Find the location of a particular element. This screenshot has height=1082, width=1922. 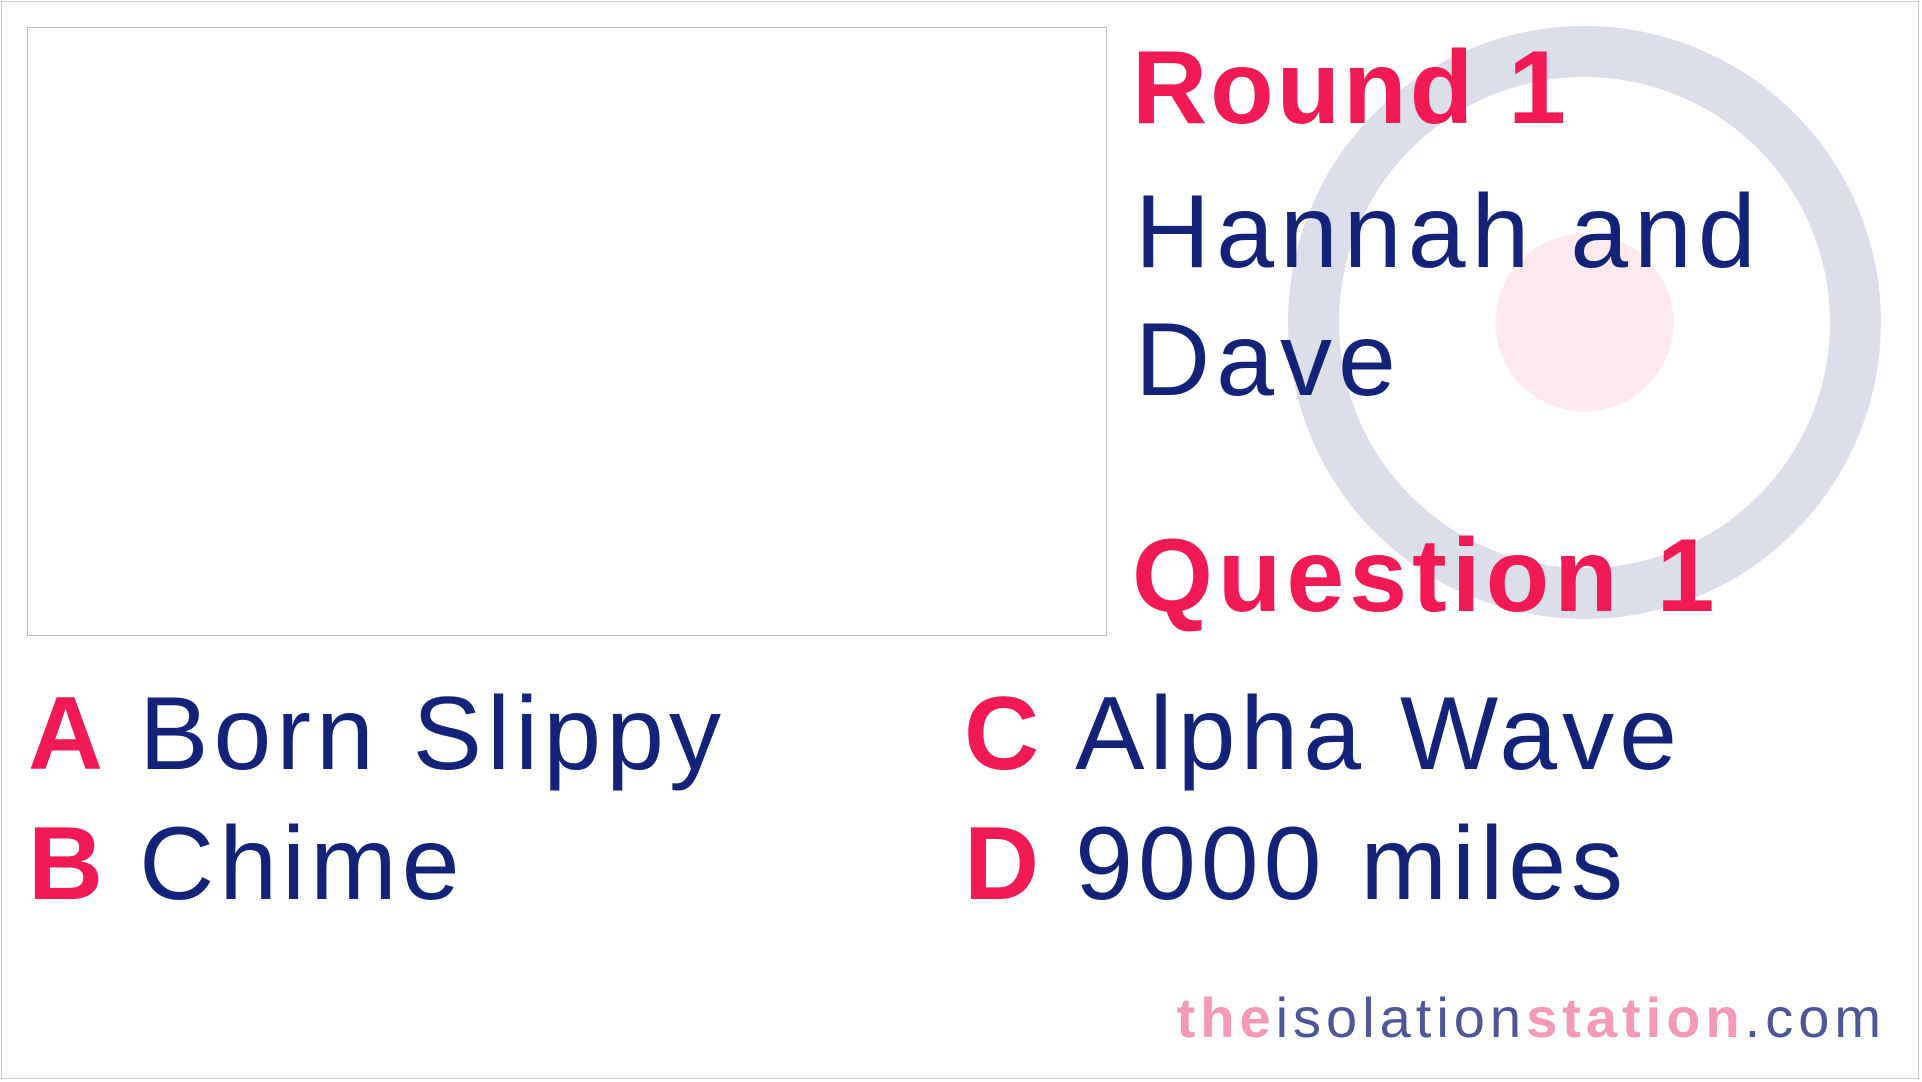

site-url: theisolationstation.com is located at coordinates (1531, 1018).